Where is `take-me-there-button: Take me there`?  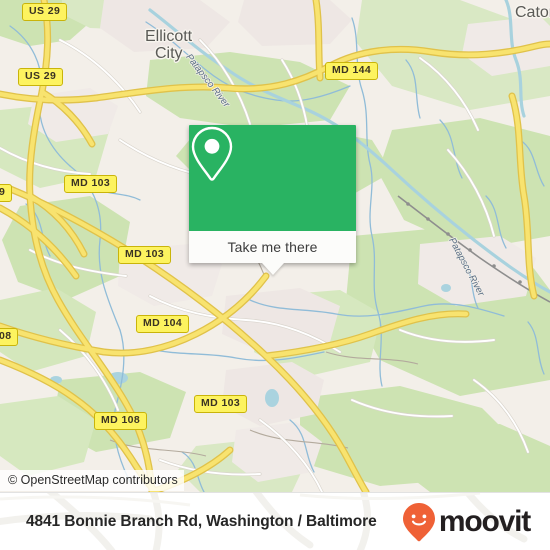 take-me-there-button: Take me there is located at coordinates (272, 253).